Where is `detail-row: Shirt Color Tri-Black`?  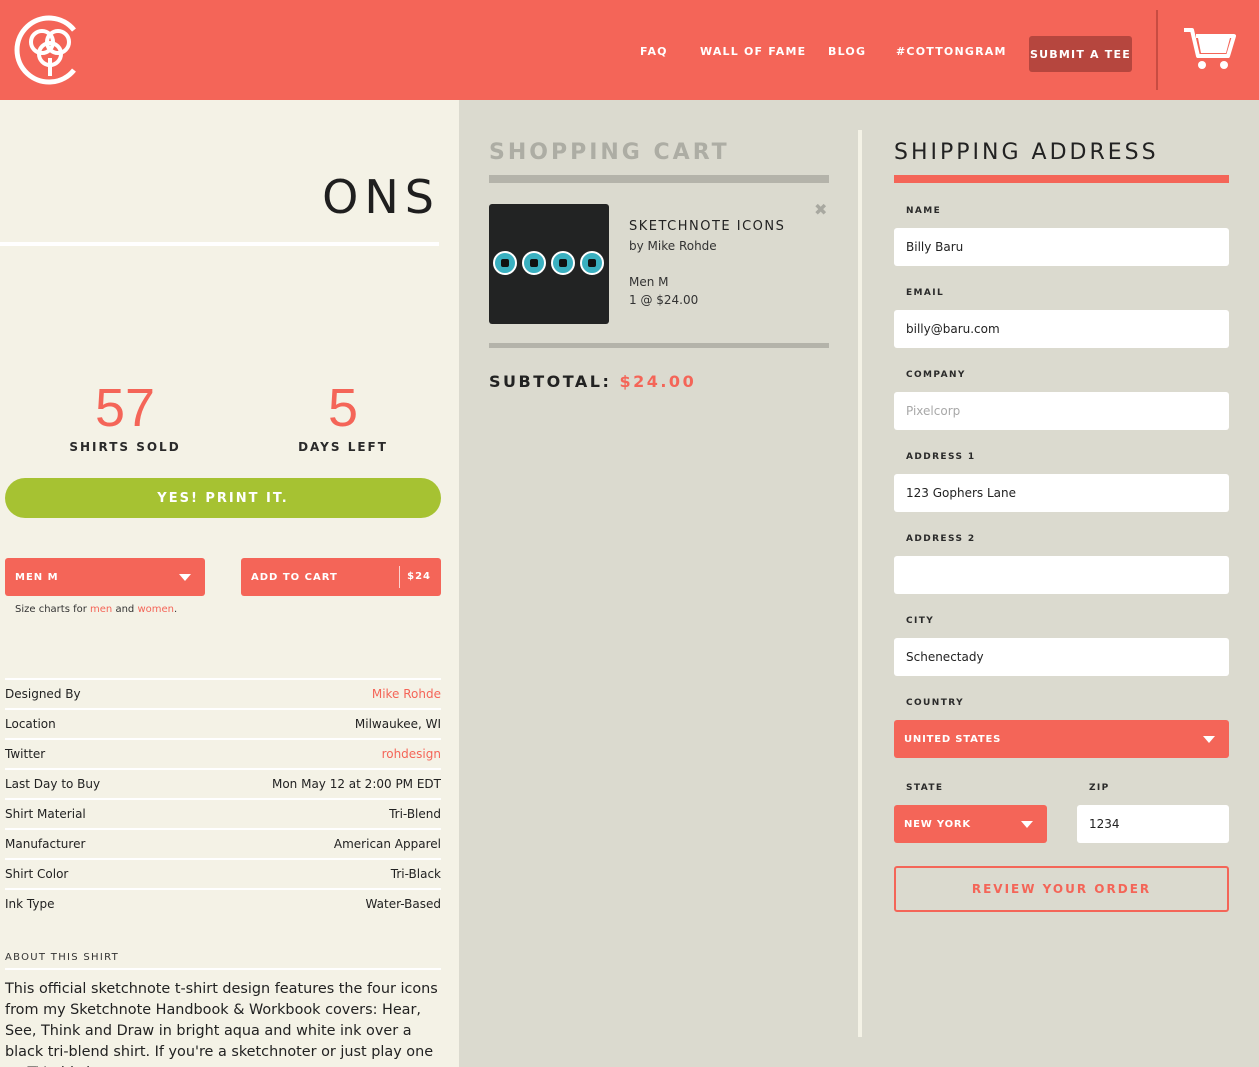
detail-row: Shirt Color Tri-Black is located at coordinates (223, 873).